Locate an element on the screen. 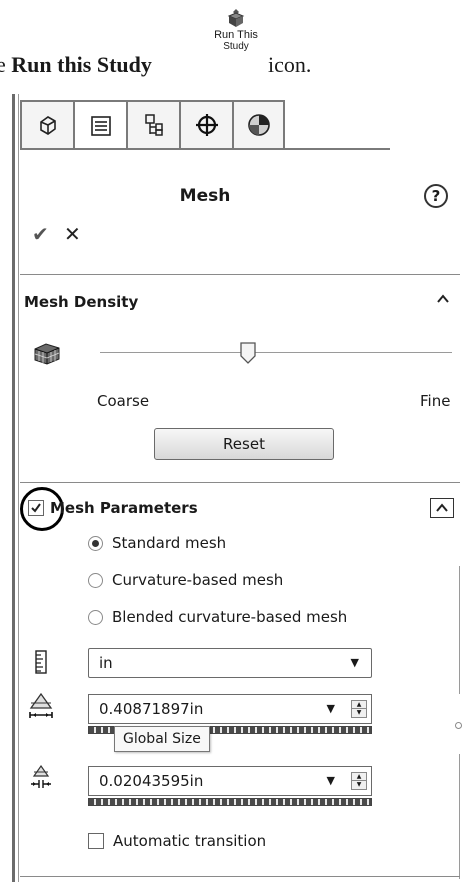 The height and width of the screenshot is (882, 468). dimxpert-icon is located at coordinates (206, 125).